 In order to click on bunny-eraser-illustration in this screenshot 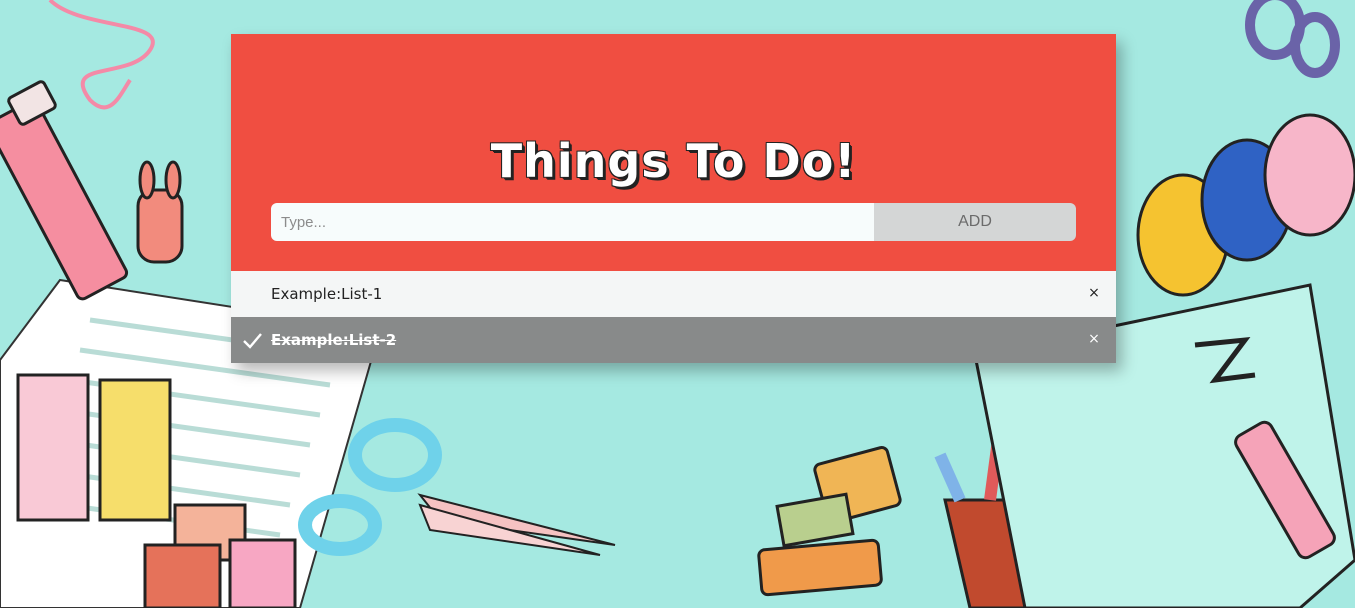, I will do `click(160, 212)`.